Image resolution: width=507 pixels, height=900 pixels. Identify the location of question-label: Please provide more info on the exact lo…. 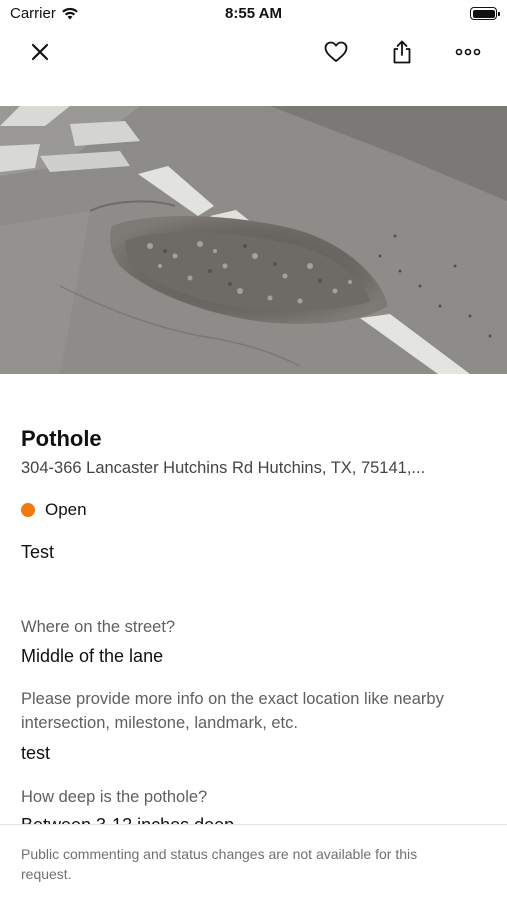
(232, 711).